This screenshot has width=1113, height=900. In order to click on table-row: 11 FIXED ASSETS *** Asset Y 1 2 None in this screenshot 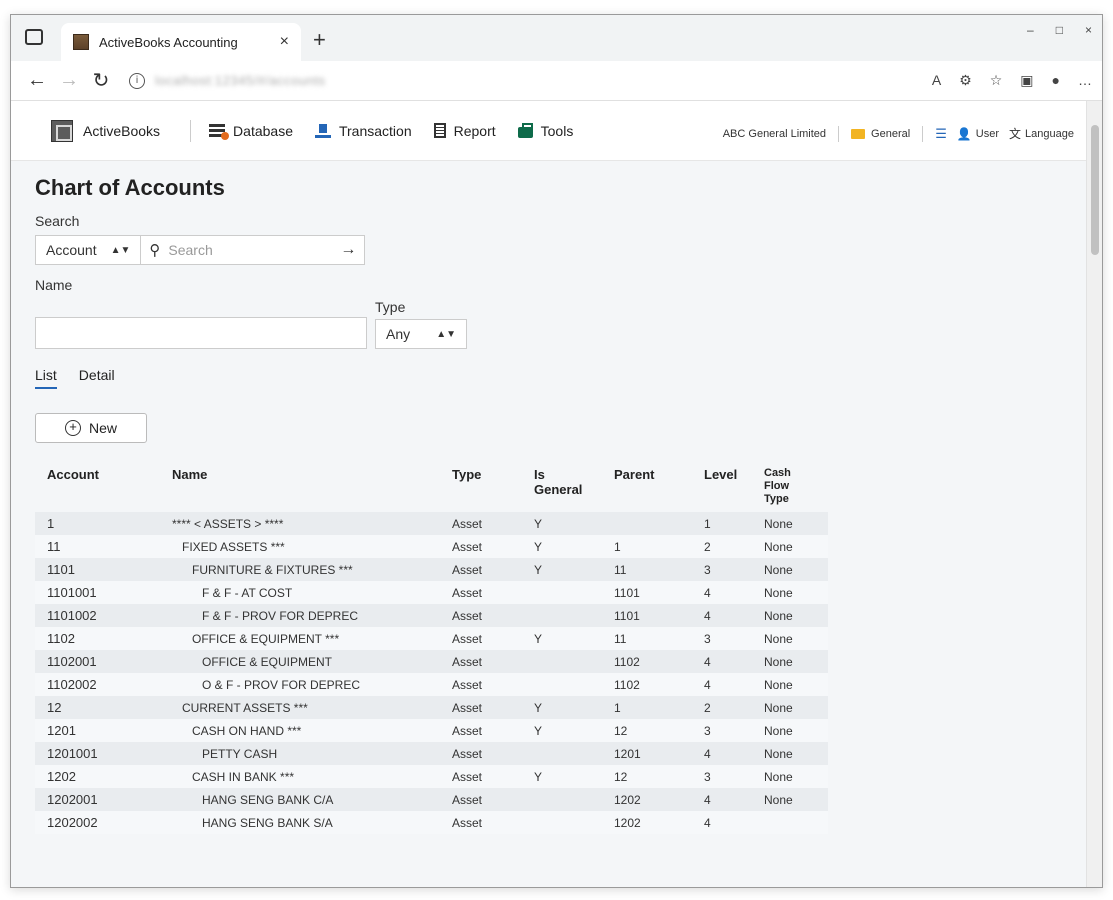, I will do `click(431, 546)`.